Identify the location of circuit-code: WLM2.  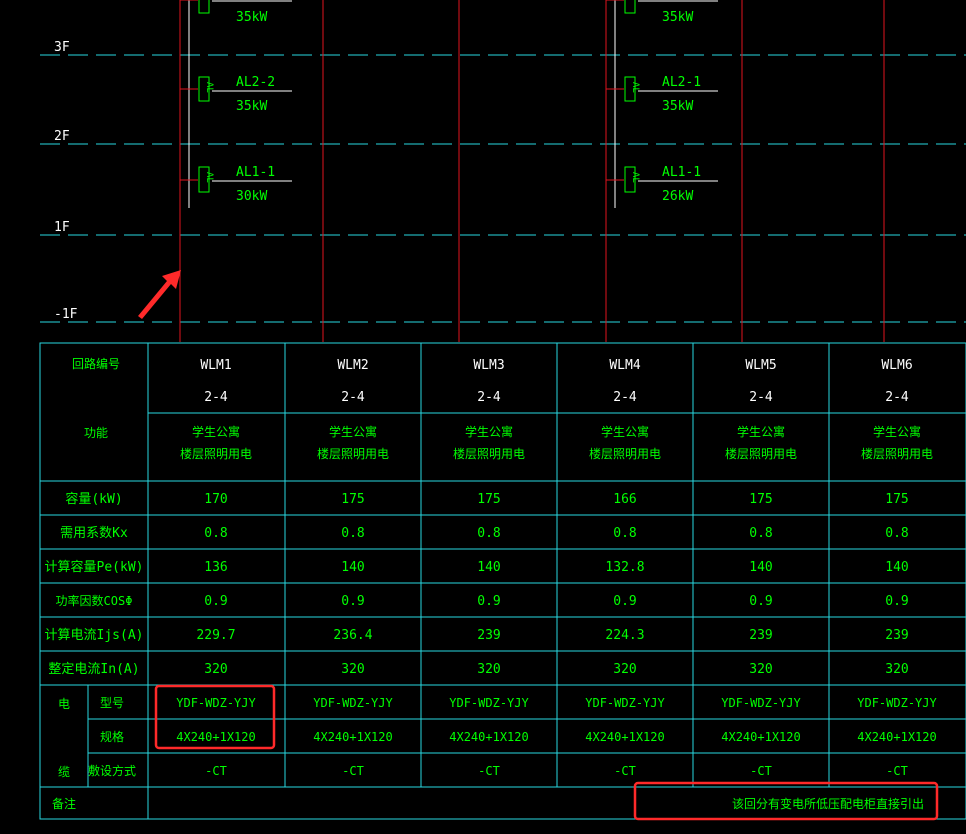
(352, 365).